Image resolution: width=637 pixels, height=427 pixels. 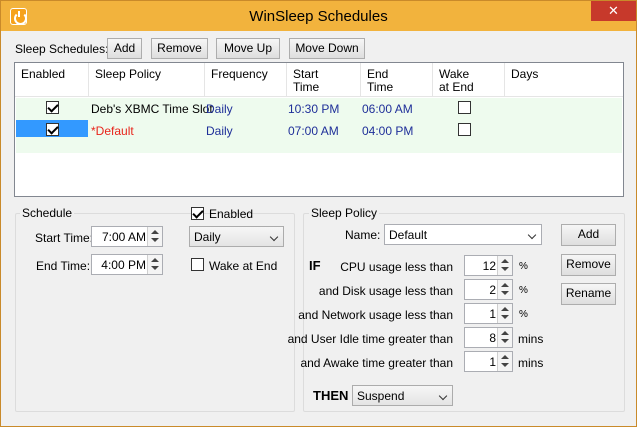 I want to click on cpu-threshold-value: 12, so click(x=489, y=266).